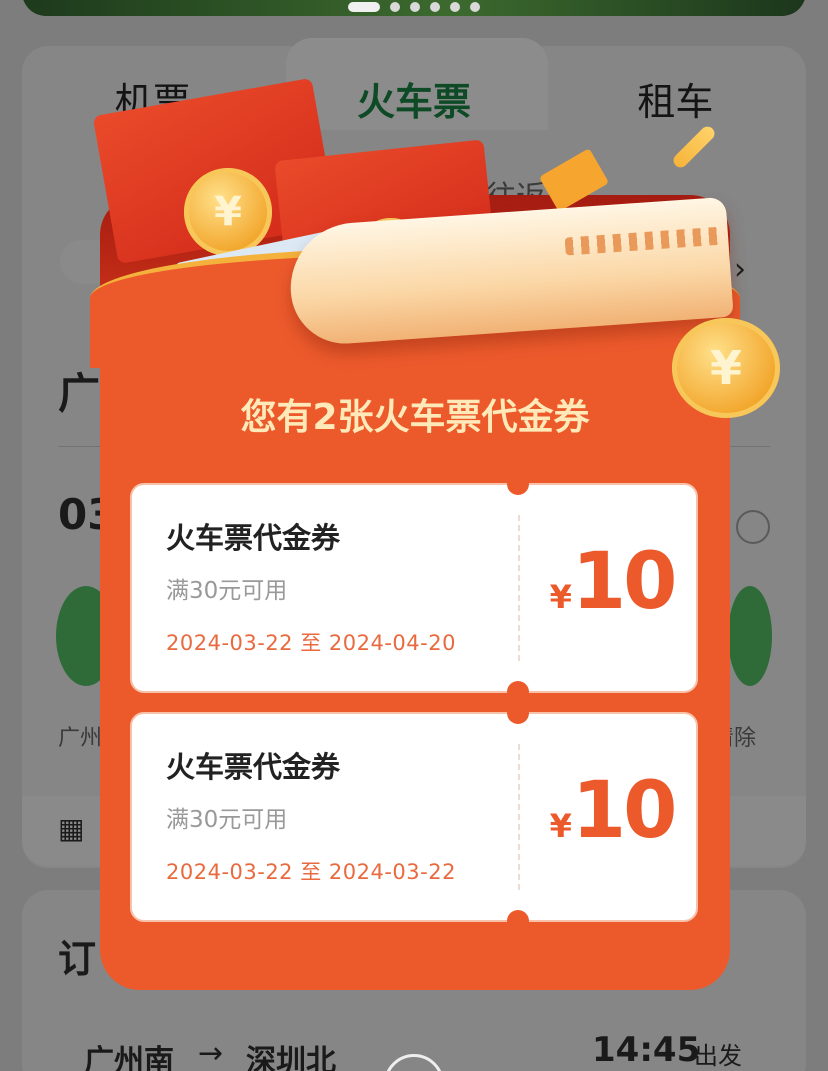 The width and height of the screenshot is (828, 1071). Describe the element at coordinates (129, 1057) in the screenshot. I see `trip-from: 广州南` at that location.